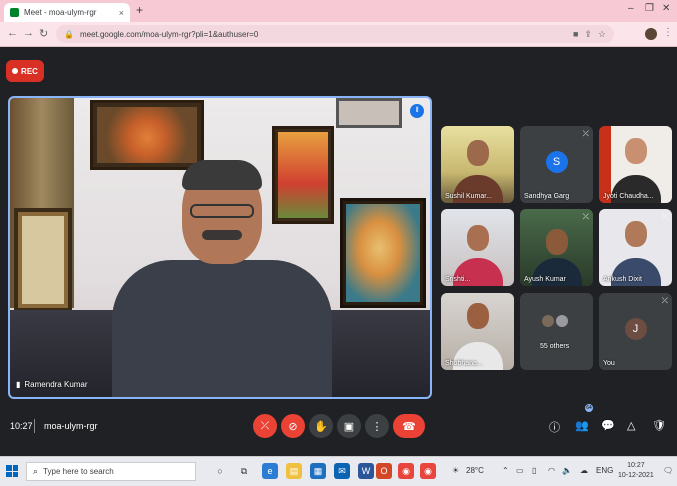 Image resolution: width=677 pixels, height=486 pixels. I want to click on taskbar-search-input: ⌕ Type here to search, so click(111, 471).